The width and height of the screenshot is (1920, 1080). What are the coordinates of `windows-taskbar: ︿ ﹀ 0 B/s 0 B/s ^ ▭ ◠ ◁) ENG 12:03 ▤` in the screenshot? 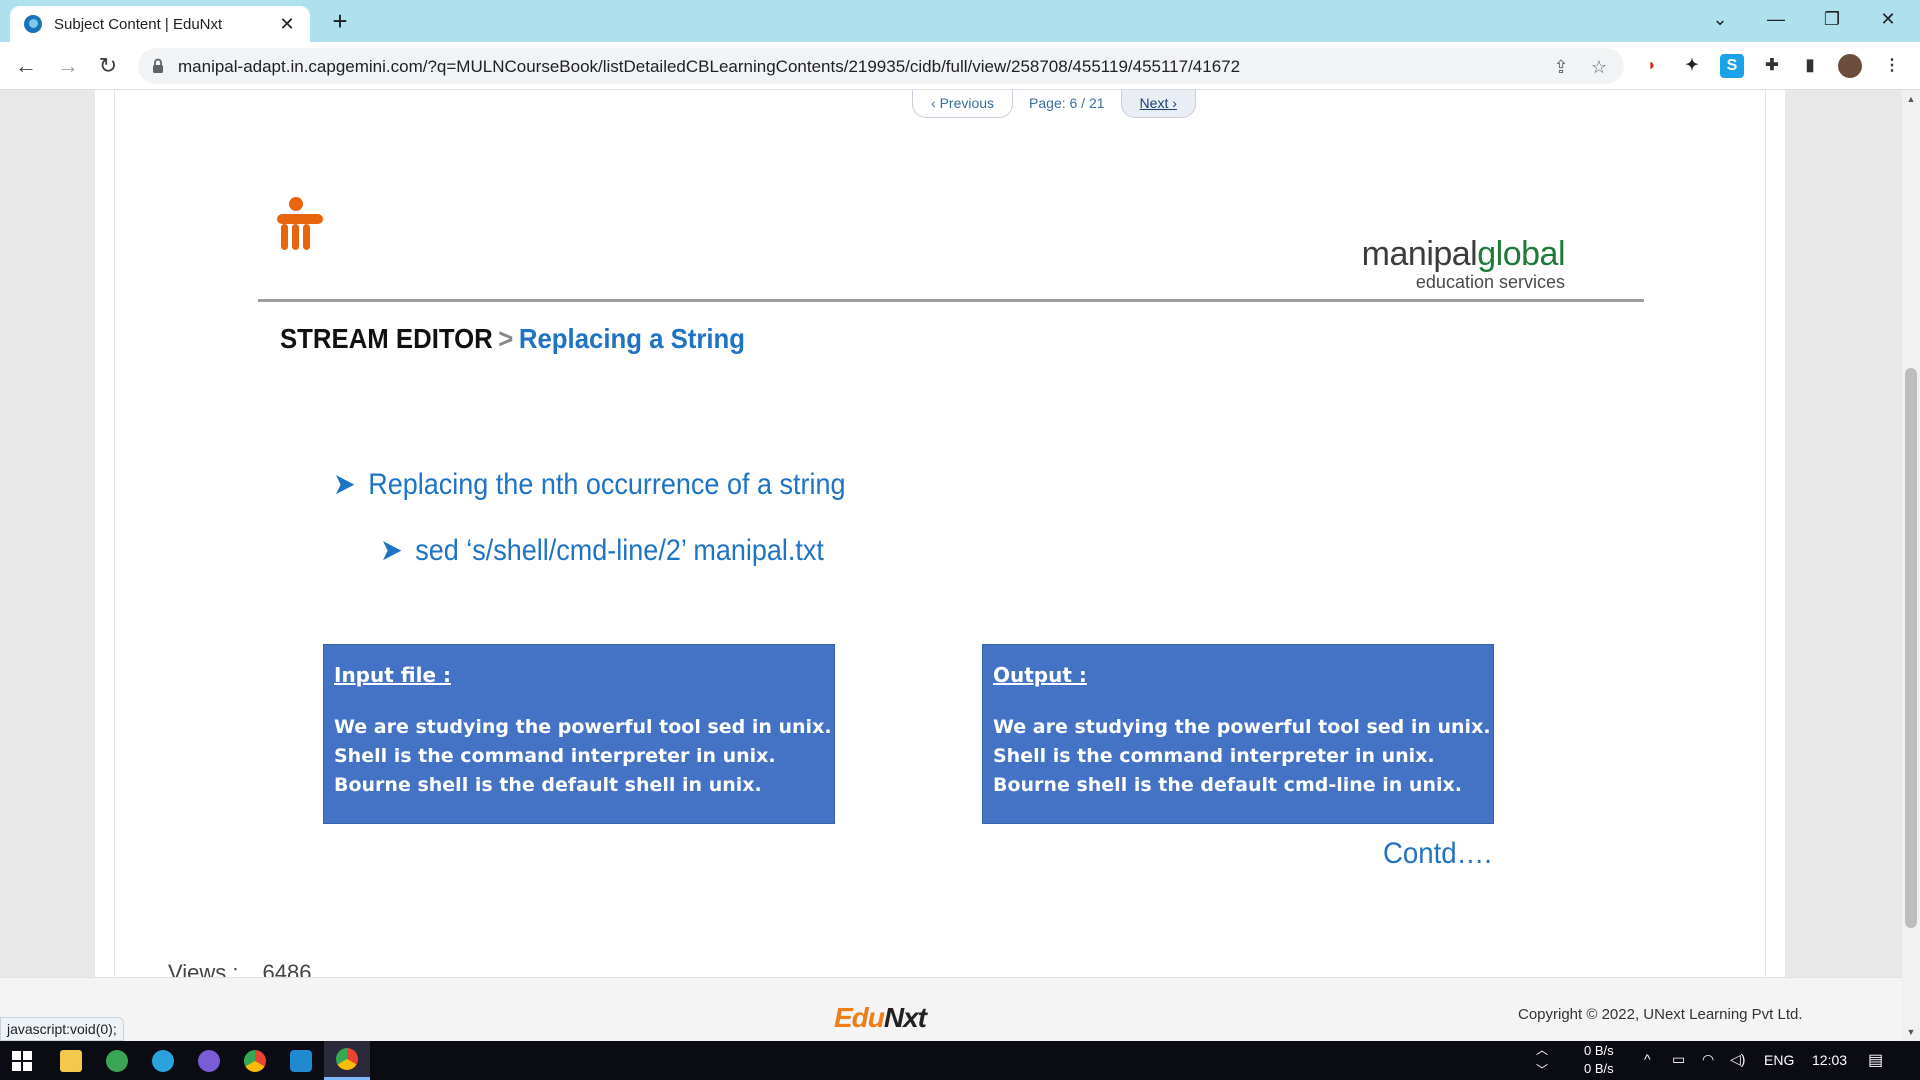 It's located at (960, 1060).